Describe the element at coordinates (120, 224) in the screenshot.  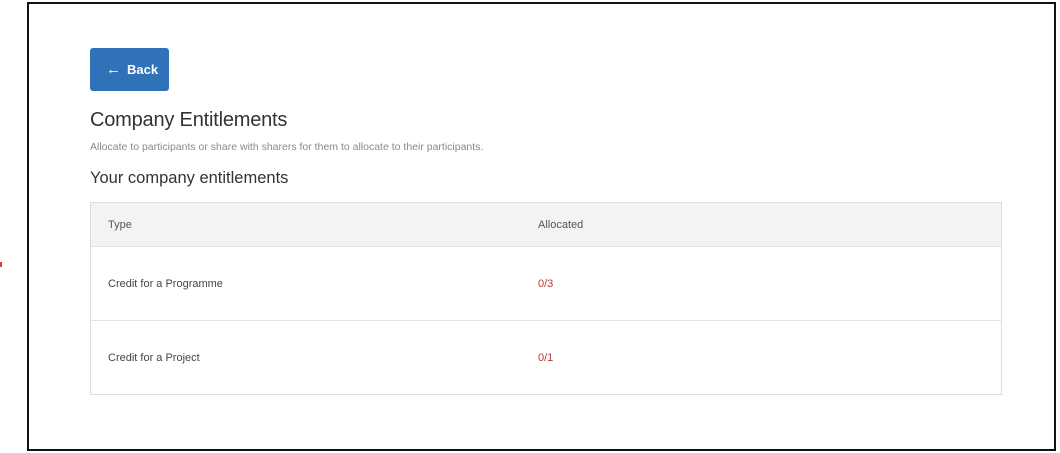
I see `column-header-type: Type` at that location.